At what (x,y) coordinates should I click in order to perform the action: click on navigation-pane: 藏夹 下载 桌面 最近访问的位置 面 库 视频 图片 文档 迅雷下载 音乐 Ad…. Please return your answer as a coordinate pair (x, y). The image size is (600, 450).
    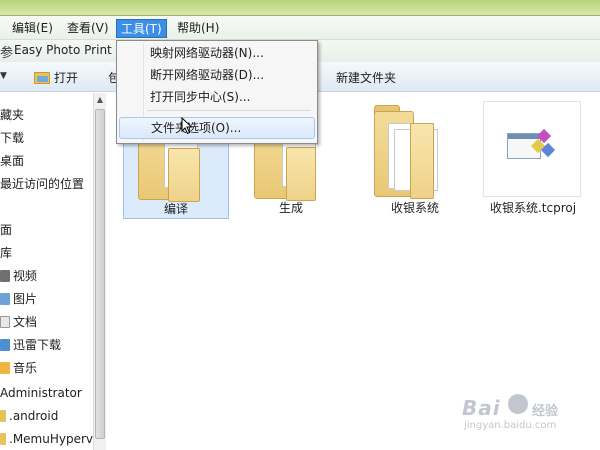
    Looking at the image, I should click on (46, 271).